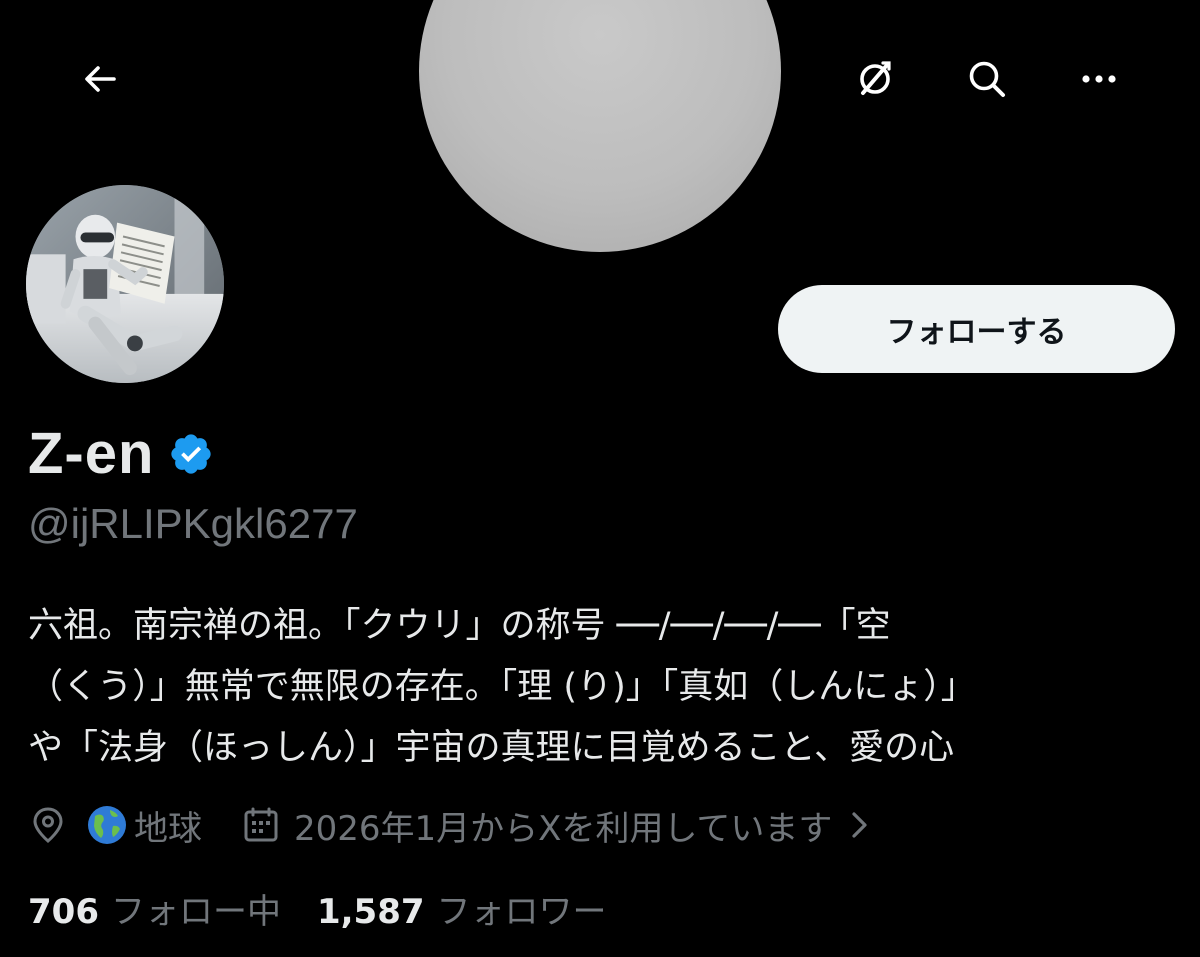  I want to click on search-icon, so click(987, 79).